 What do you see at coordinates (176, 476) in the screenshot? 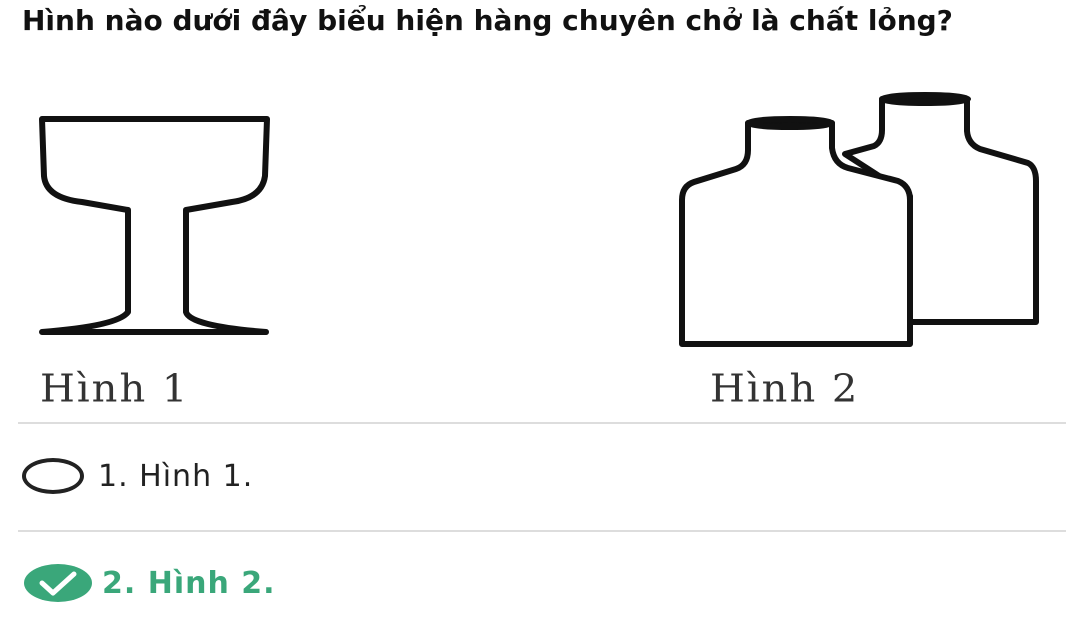
I see `answer-option-1-label: 1. Hình 1.` at bounding box center [176, 476].